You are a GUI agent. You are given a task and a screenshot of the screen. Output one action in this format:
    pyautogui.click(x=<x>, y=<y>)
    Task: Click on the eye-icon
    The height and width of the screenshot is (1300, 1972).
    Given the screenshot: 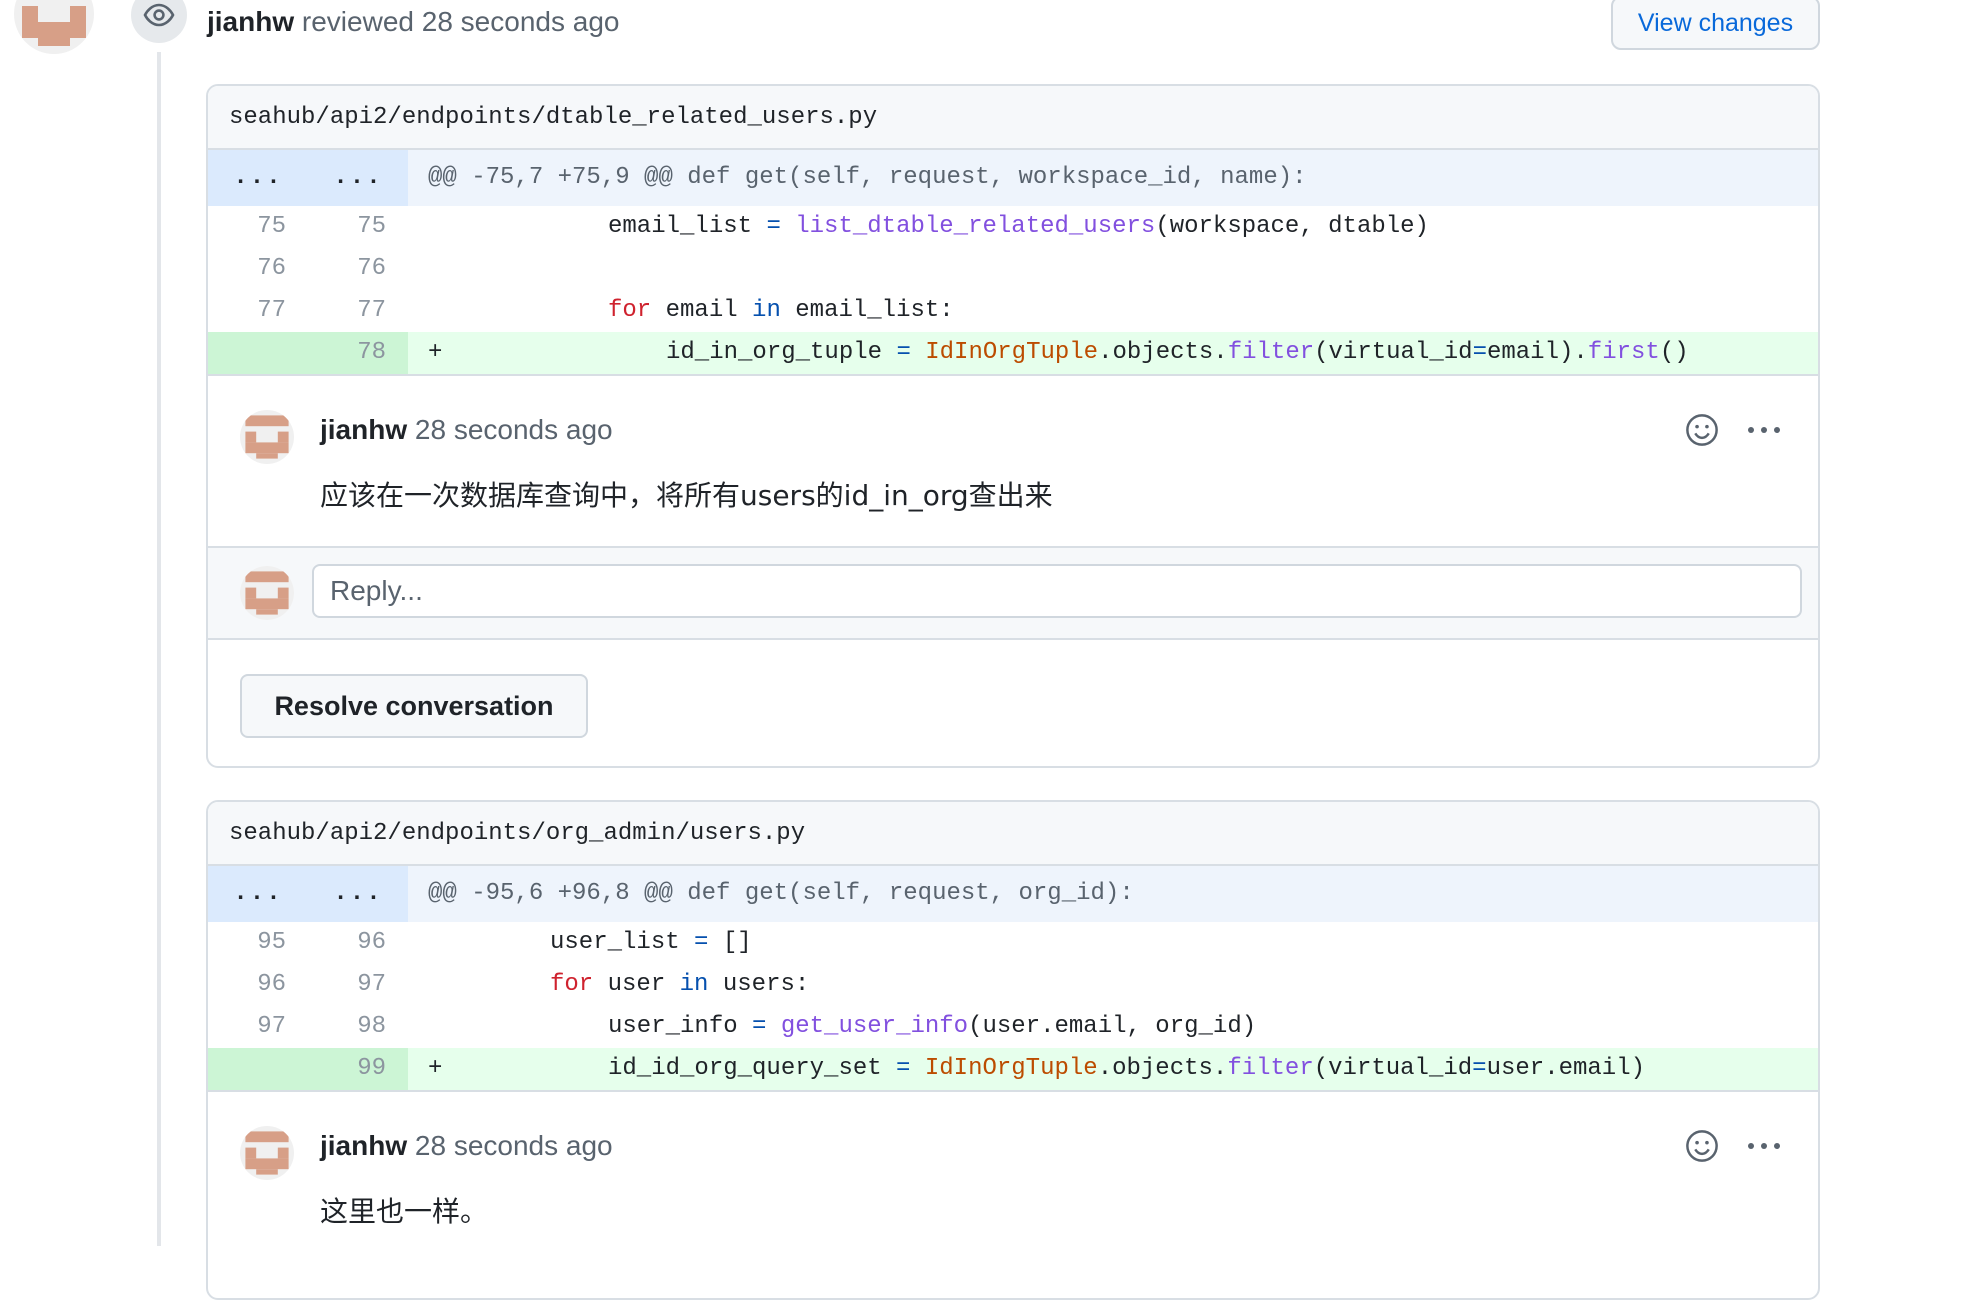 What is the action you would take?
    pyautogui.click(x=159, y=15)
    